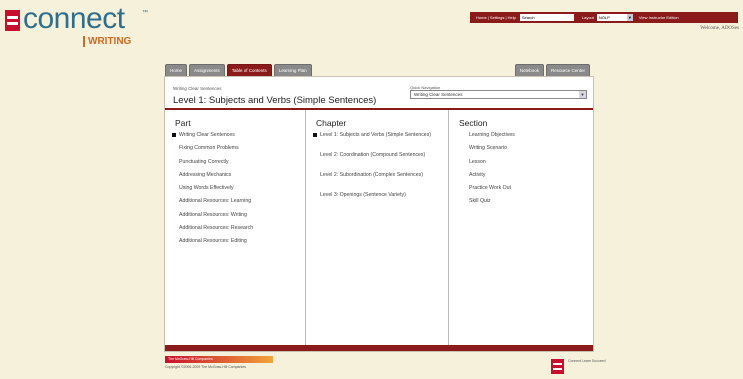 The image size is (743, 379). Describe the element at coordinates (238, 138) in the screenshot. I see `part-item: Writing Clear Sentences` at that location.